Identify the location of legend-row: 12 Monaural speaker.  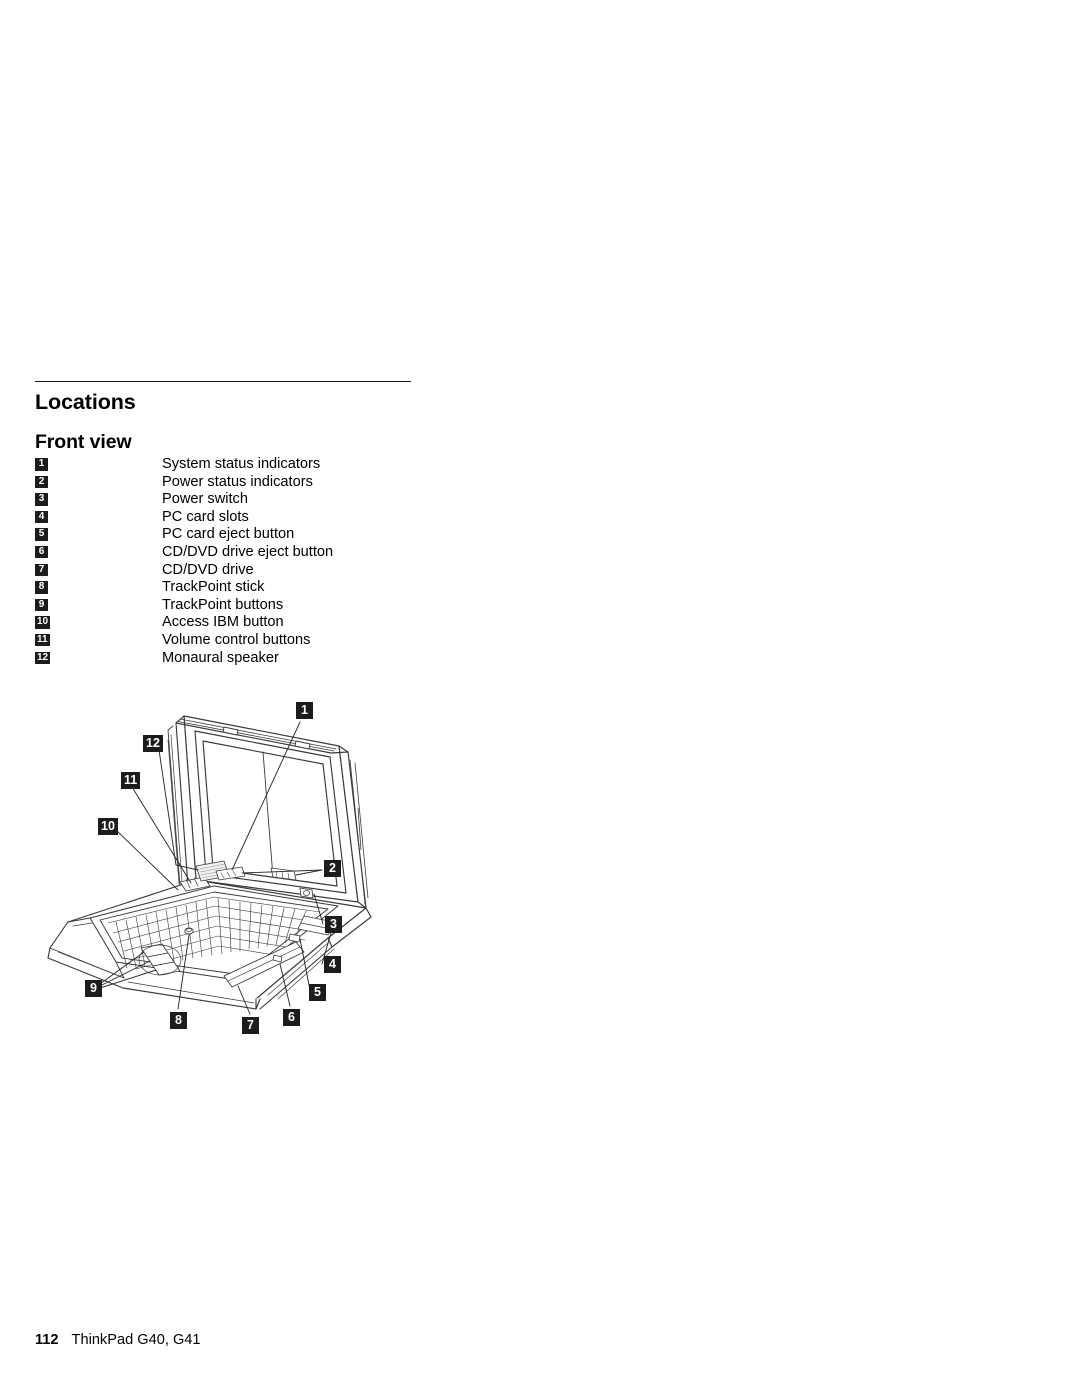
(245, 659).